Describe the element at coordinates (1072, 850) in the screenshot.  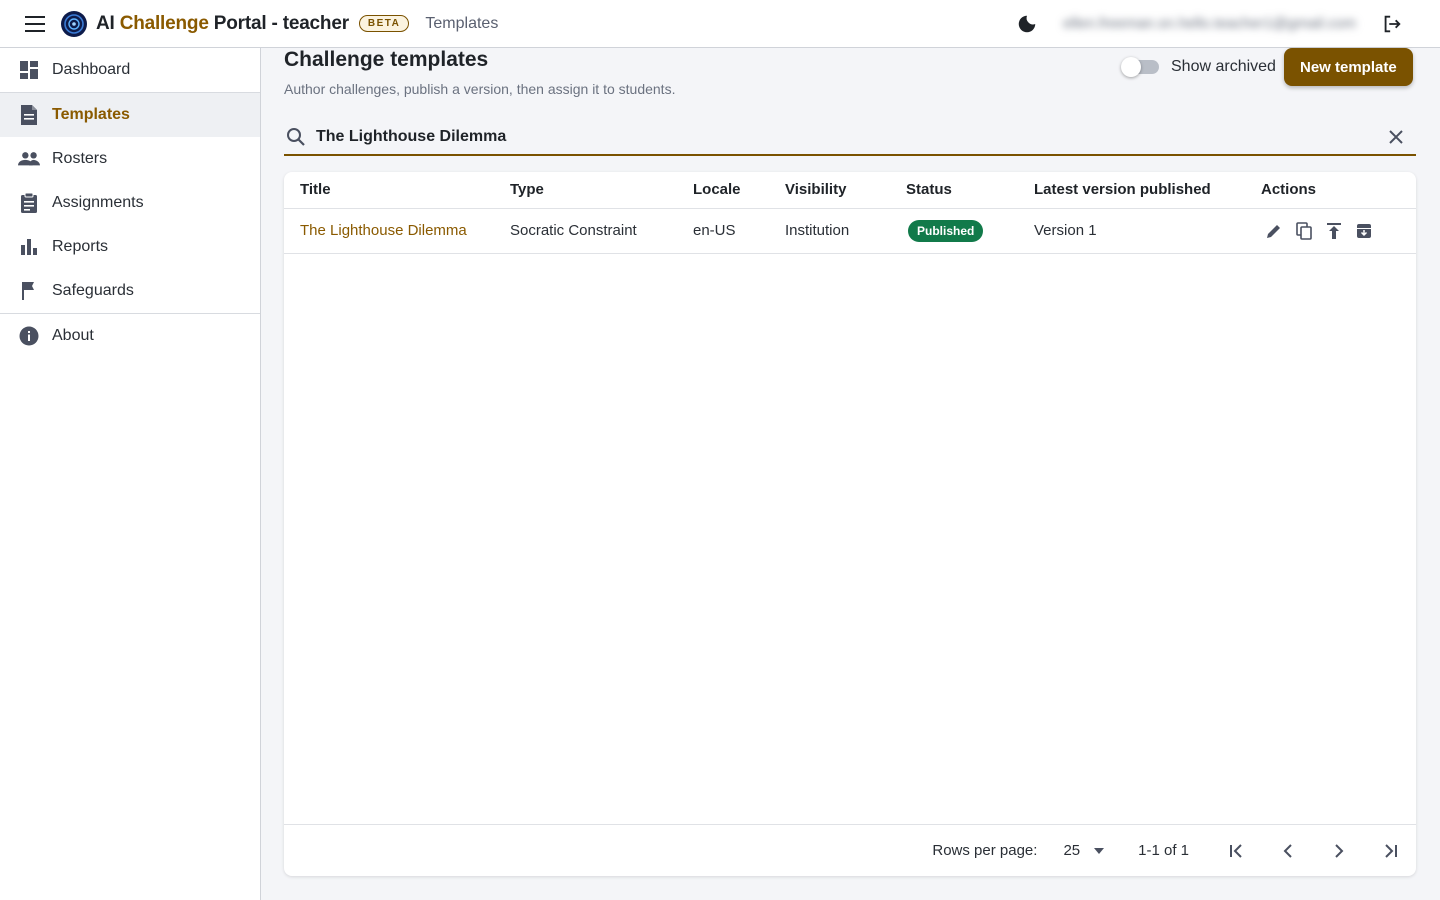
I see `rows-per-page-value: 25` at that location.